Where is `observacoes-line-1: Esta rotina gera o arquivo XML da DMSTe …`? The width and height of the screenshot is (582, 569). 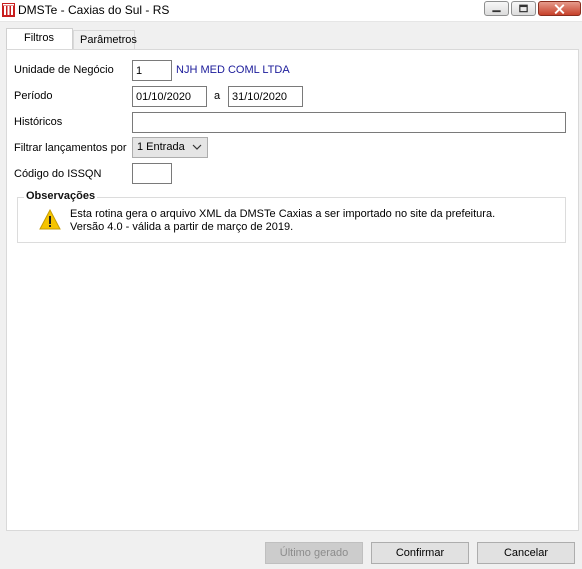 observacoes-line-1: Esta rotina gera o arquivo XML da DMSTe … is located at coordinates (283, 214).